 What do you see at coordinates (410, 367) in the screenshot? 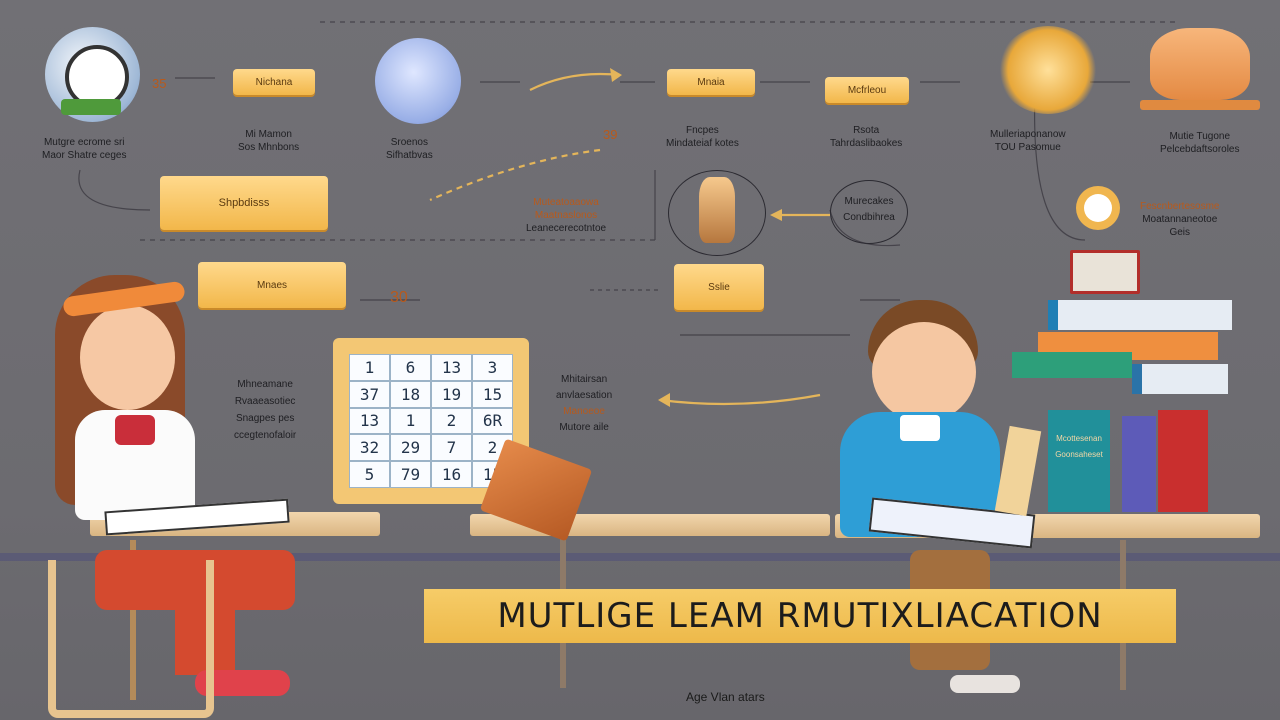
I see `grid-cell: 6` at bounding box center [410, 367].